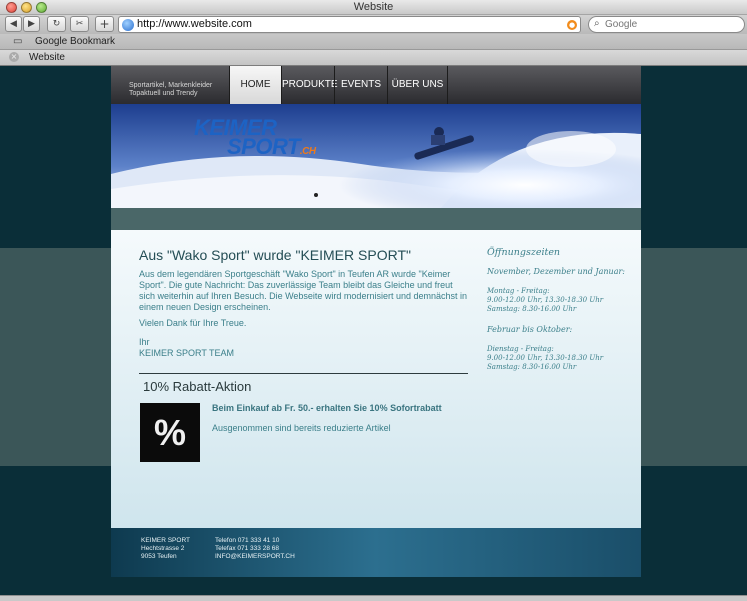 This screenshot has width=747, height=601. I want to click on book-icon: ▭, so click(17, 41).